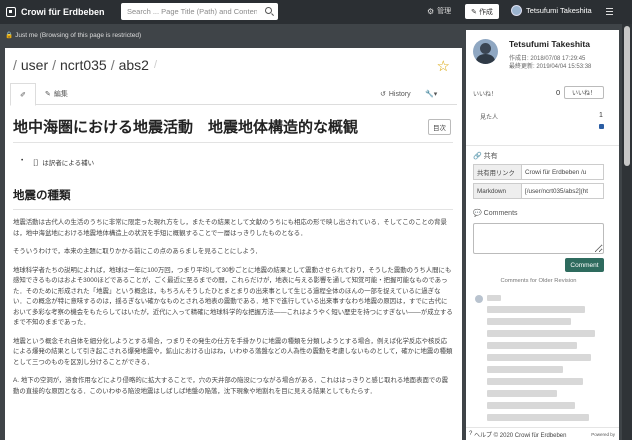  I want to click on search-input, so click(192, 11).